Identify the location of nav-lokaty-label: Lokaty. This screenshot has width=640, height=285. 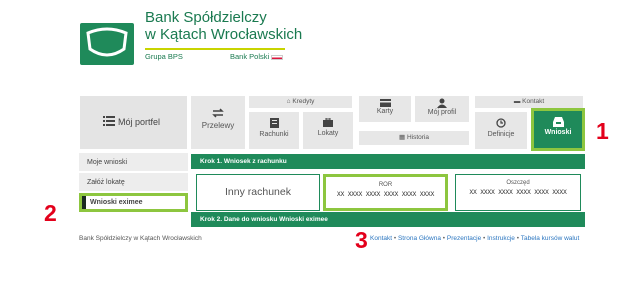
(328, 133).